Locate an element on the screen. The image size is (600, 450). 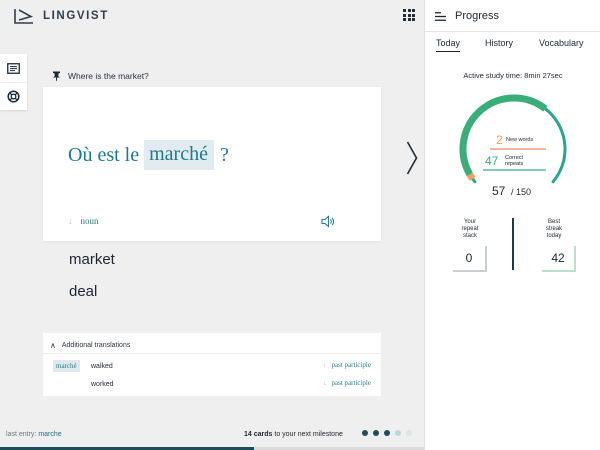
app-logo: LINGVIST is located at coordinates (61, 16).